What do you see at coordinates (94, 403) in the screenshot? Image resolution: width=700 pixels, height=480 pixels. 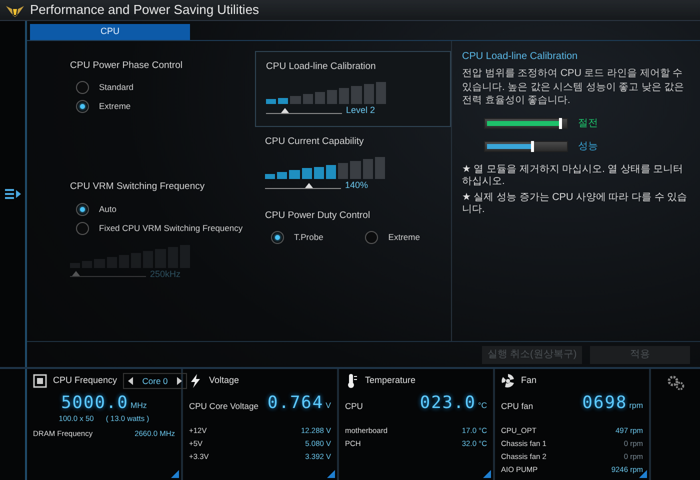 I see `reading-value: 5000.0` at bounding box center [94, 403].